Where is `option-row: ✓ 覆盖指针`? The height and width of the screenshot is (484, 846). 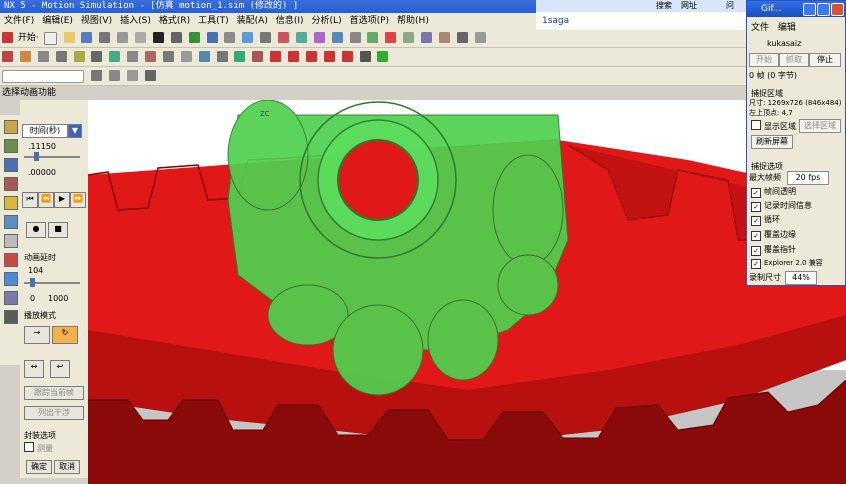
option-row: ✓ 覆盖指针 is located at coordinates (773, 250).